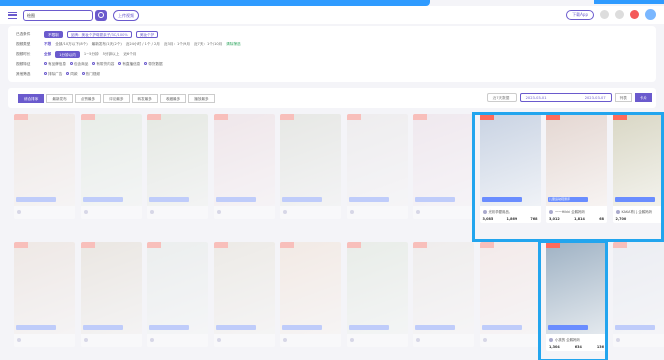 Image resolution: width=664 pixels, height=360 pixels. I want to click on video-card: 光彩孕婴用品， 3,085 1,869 768, so click(510, 168).